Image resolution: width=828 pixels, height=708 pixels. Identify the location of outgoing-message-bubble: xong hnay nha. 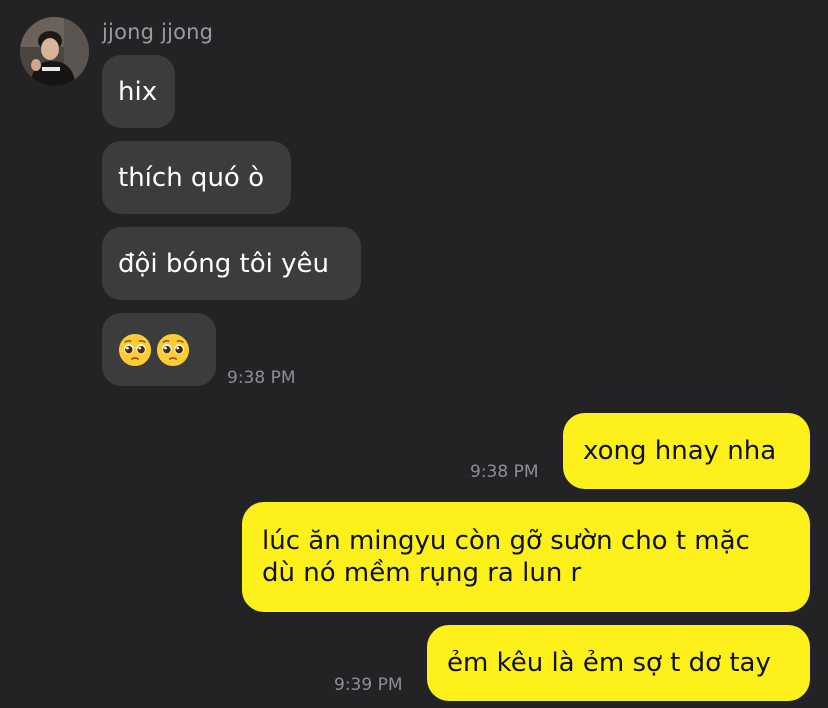
(686, 451).